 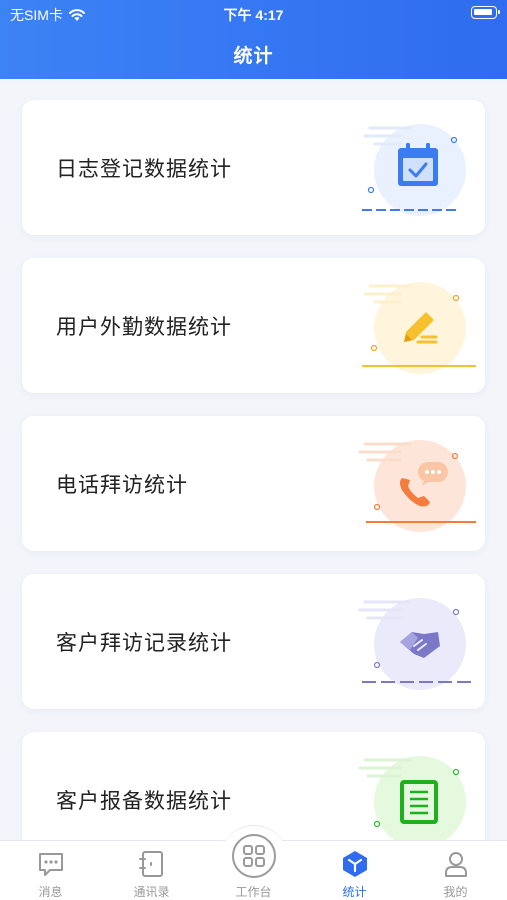 I want to click on tab-label: 我的, so click(x=455, y=892).